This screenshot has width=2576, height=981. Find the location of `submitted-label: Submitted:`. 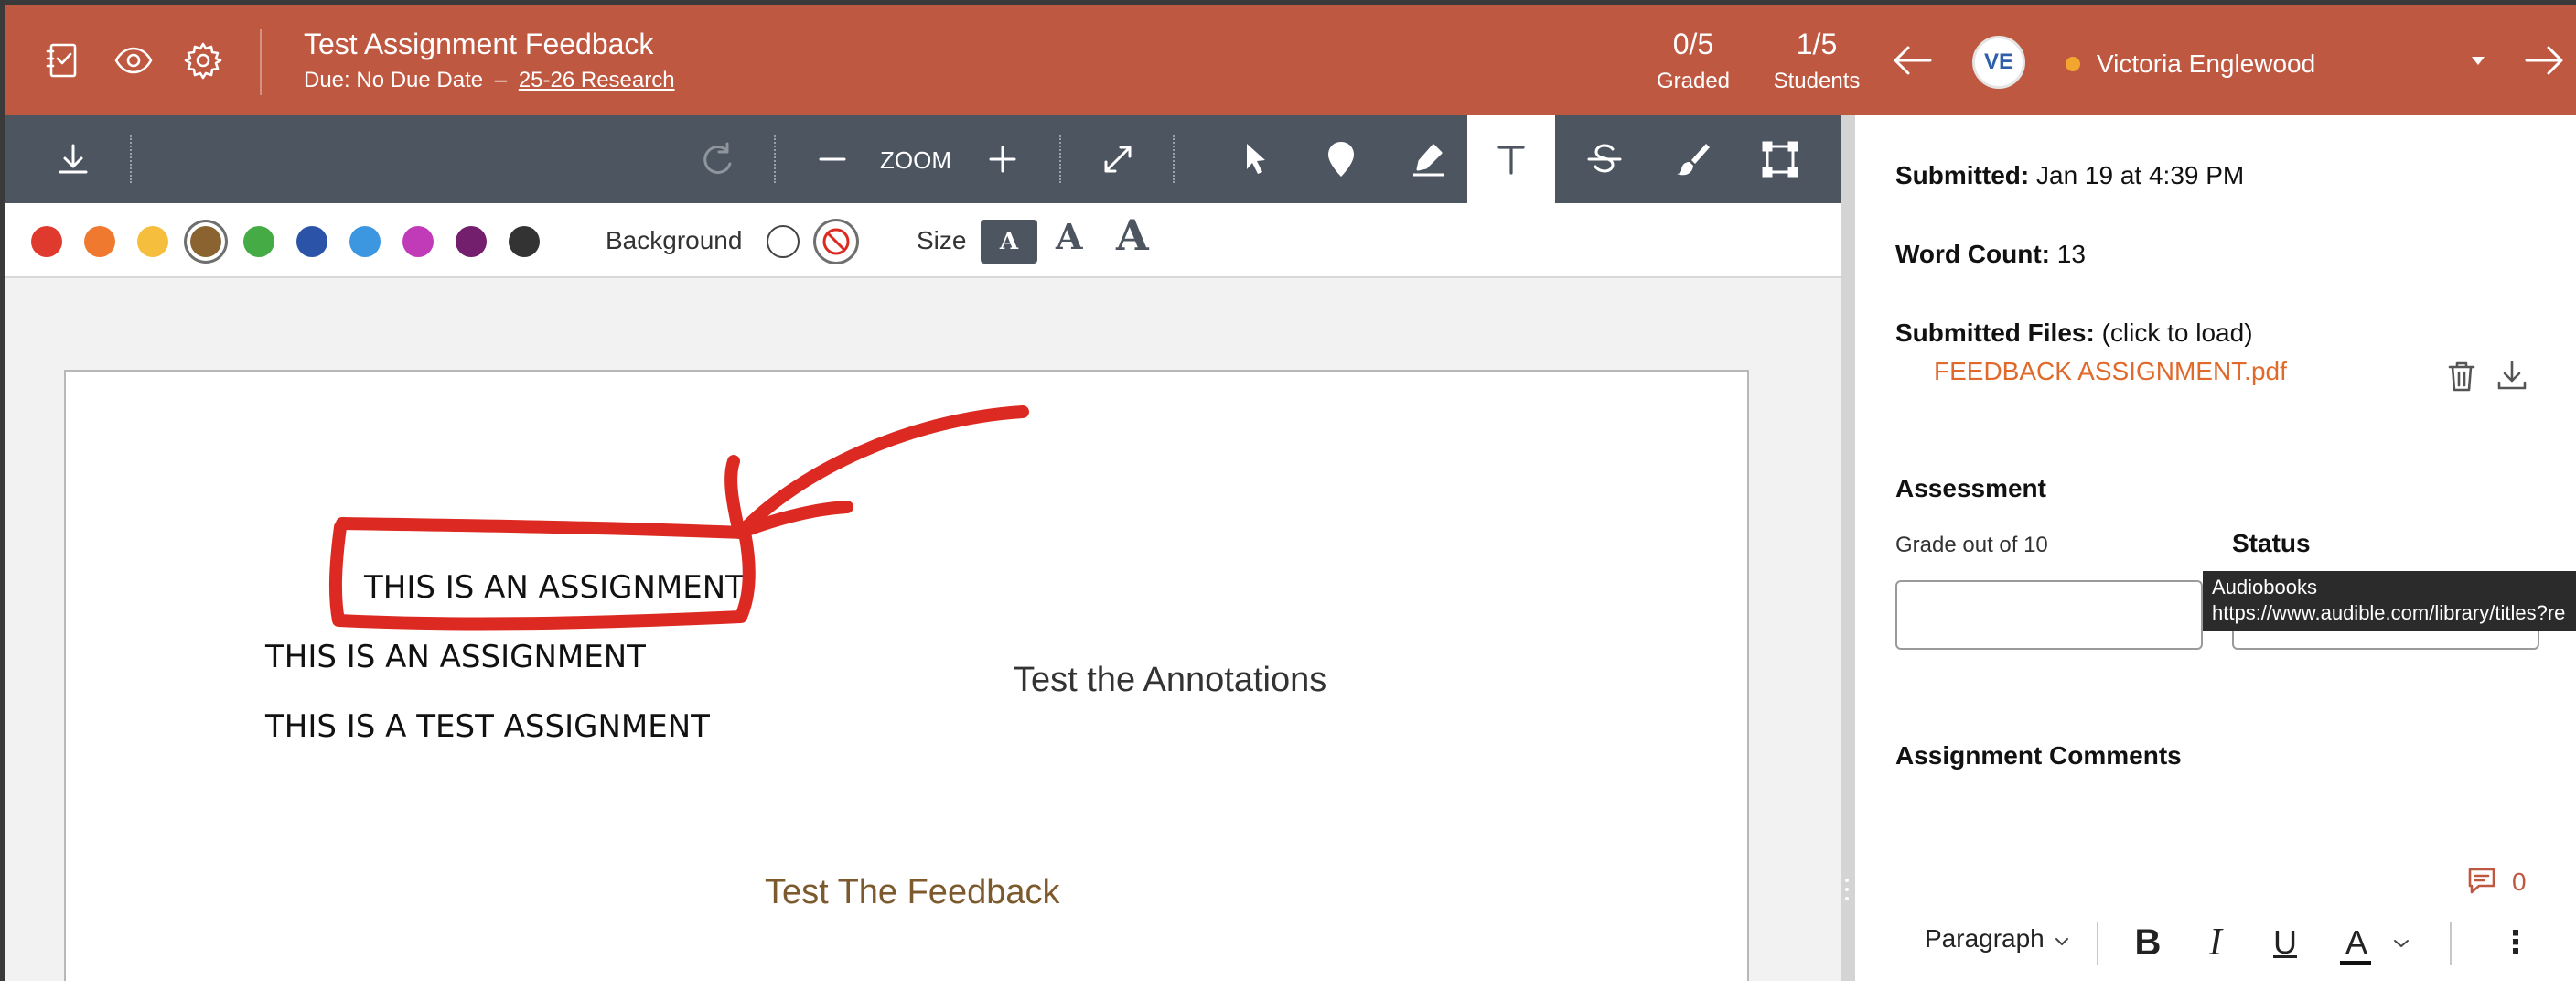

submitted-label: Submitted: is located at coordinates (1963, 175).